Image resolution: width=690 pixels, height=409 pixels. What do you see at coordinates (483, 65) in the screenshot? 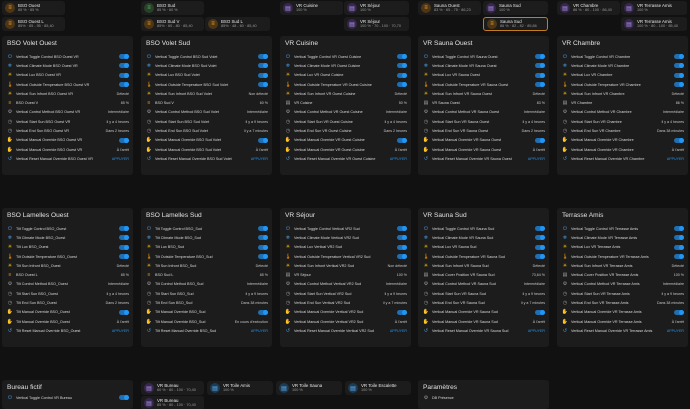
I see `entity-row: ❄ Vertical Climate Mode VR Sauna Ouest` at bounding box center [483, 65].